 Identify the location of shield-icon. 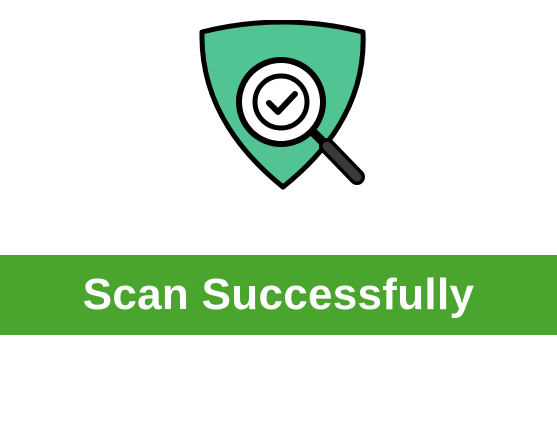
(282, 105).